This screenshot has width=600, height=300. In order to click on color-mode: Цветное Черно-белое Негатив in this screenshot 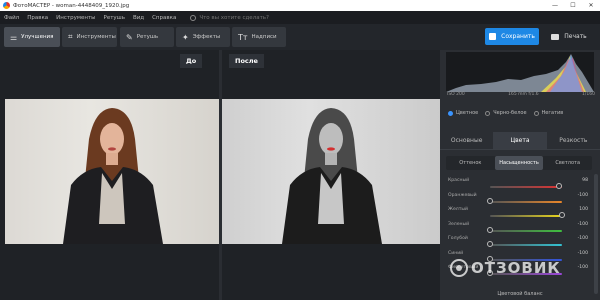, I will do `click(509, 113)`.